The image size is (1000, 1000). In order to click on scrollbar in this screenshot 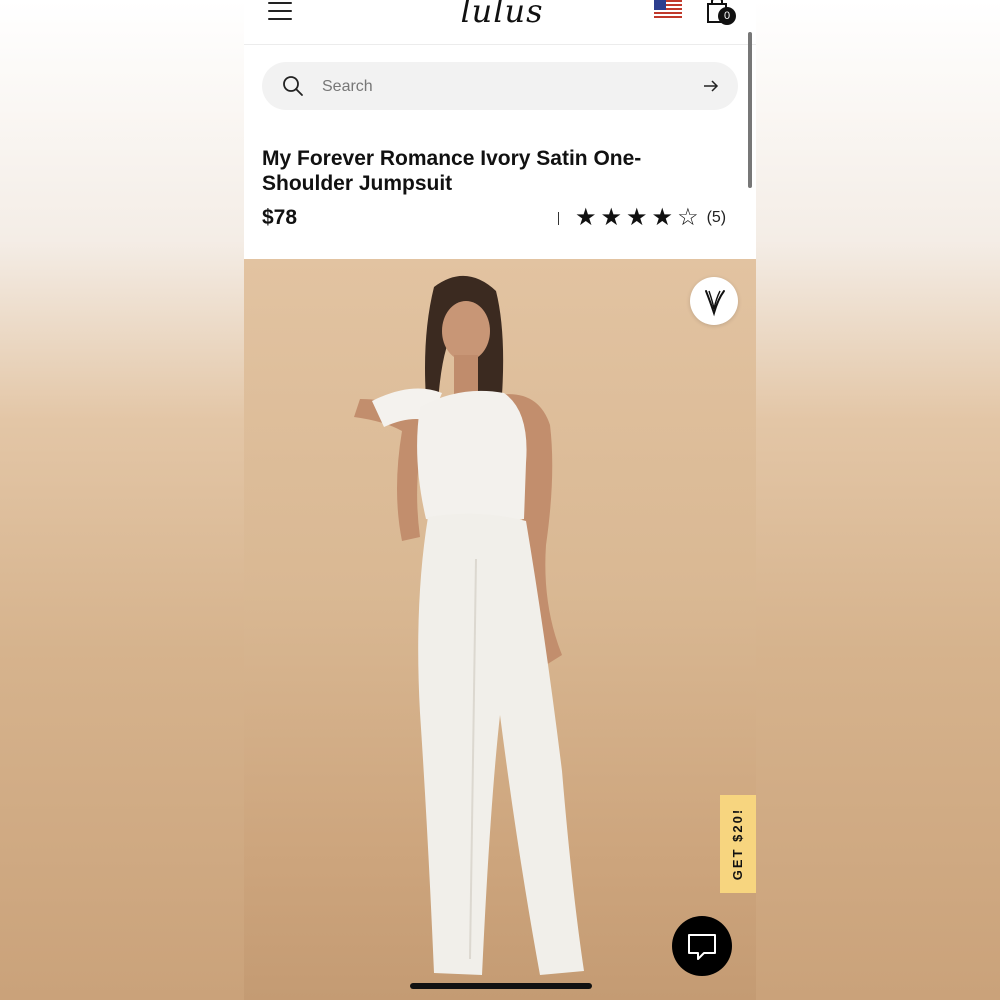, I will do `click(750, 110)`.